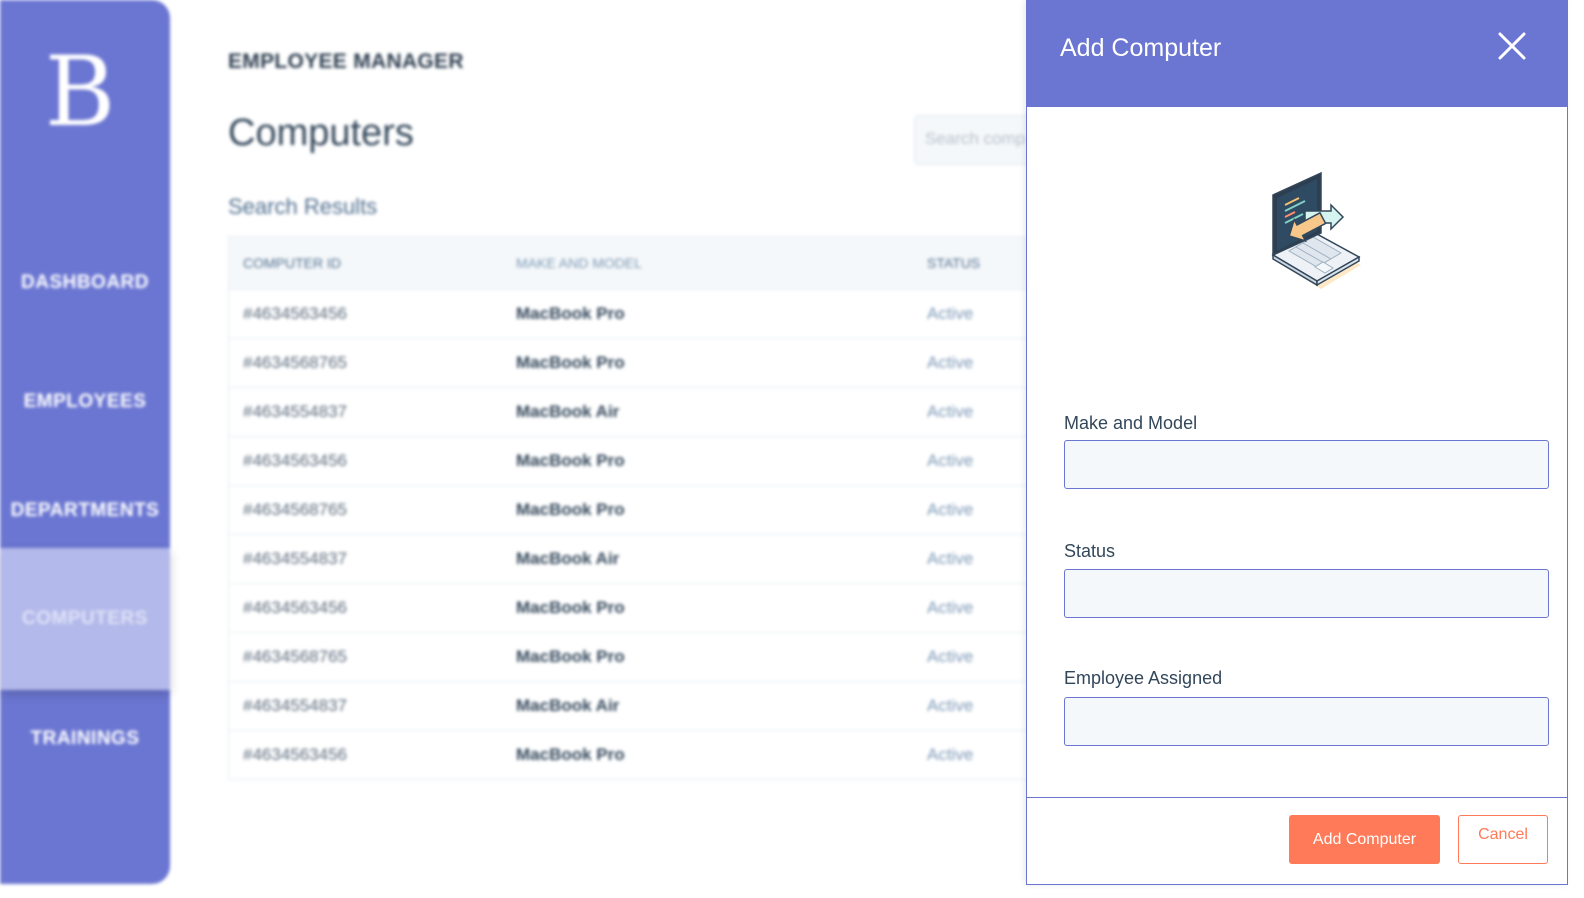 This screenshot has width=1584, height=898. I want to click on close-icon, so click(1512, 46).